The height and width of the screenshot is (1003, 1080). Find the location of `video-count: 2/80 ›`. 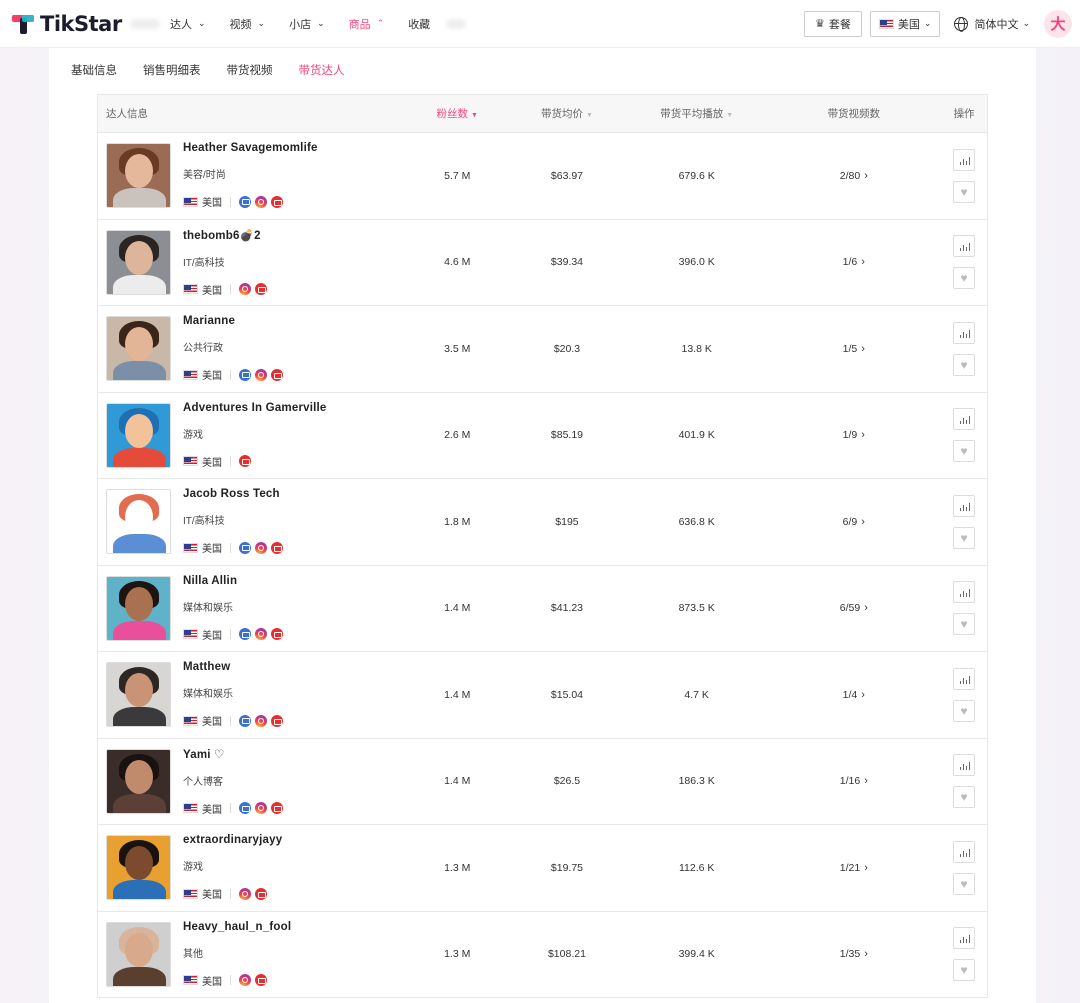

video-count: 2/80 › is located at coordinates (854, 176).